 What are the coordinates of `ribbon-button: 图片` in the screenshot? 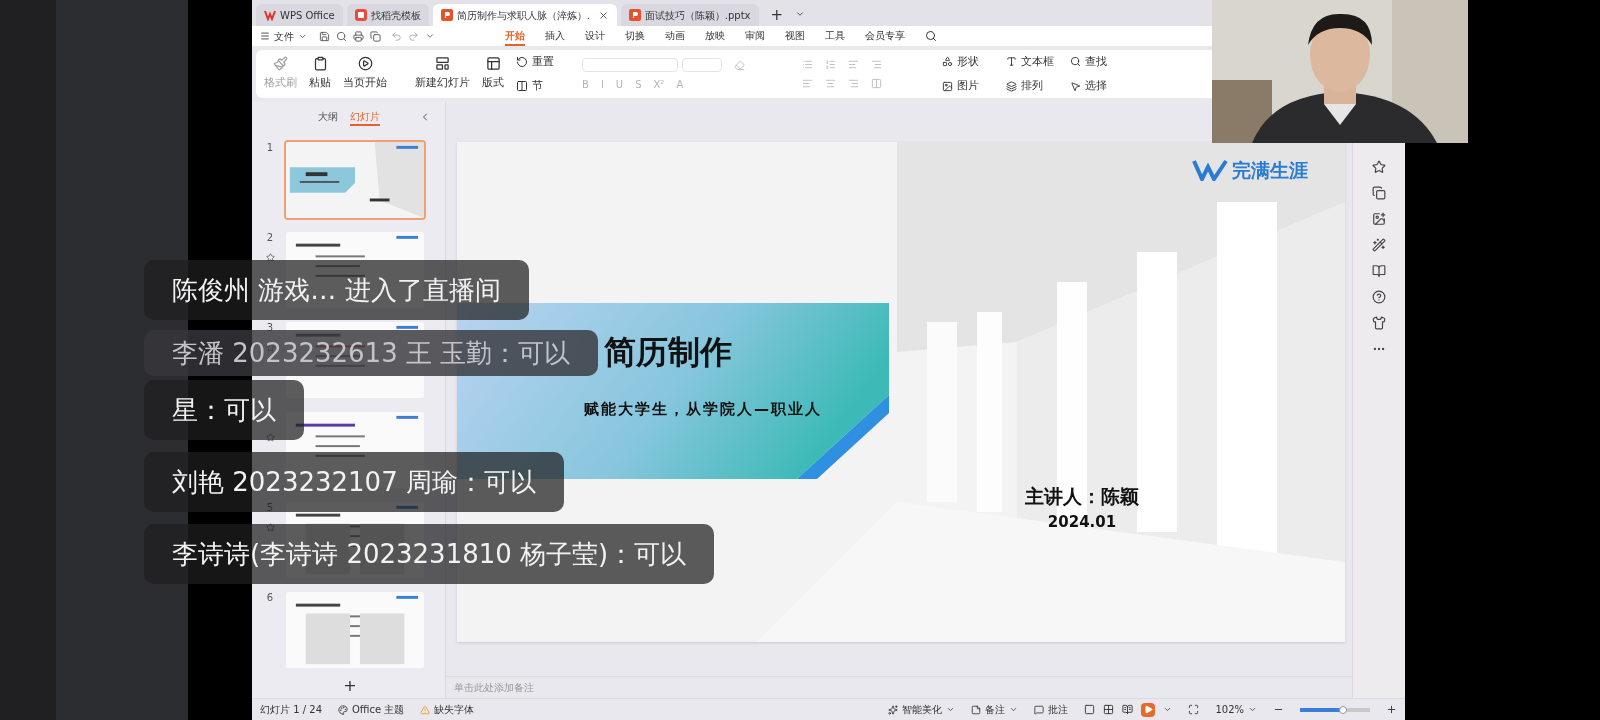 It's located at (966, 86).